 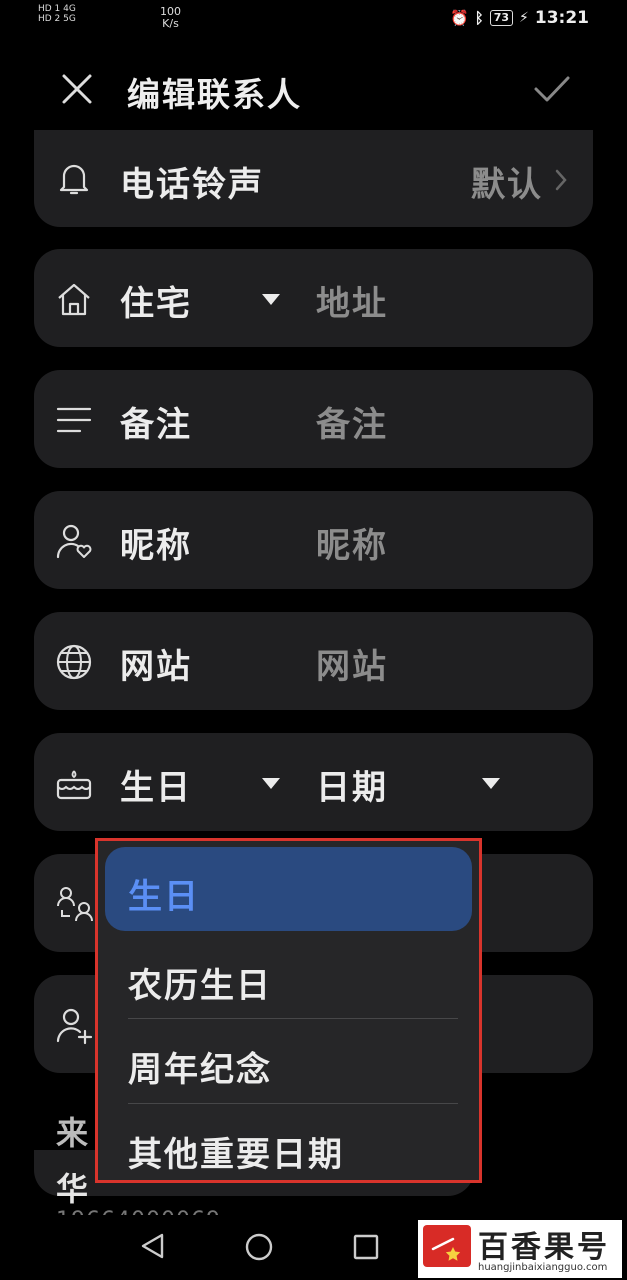 What do you see at coordinates (75, 904) in the screenshot?
I see `people-link-icon` at bounding box center [75, 904].